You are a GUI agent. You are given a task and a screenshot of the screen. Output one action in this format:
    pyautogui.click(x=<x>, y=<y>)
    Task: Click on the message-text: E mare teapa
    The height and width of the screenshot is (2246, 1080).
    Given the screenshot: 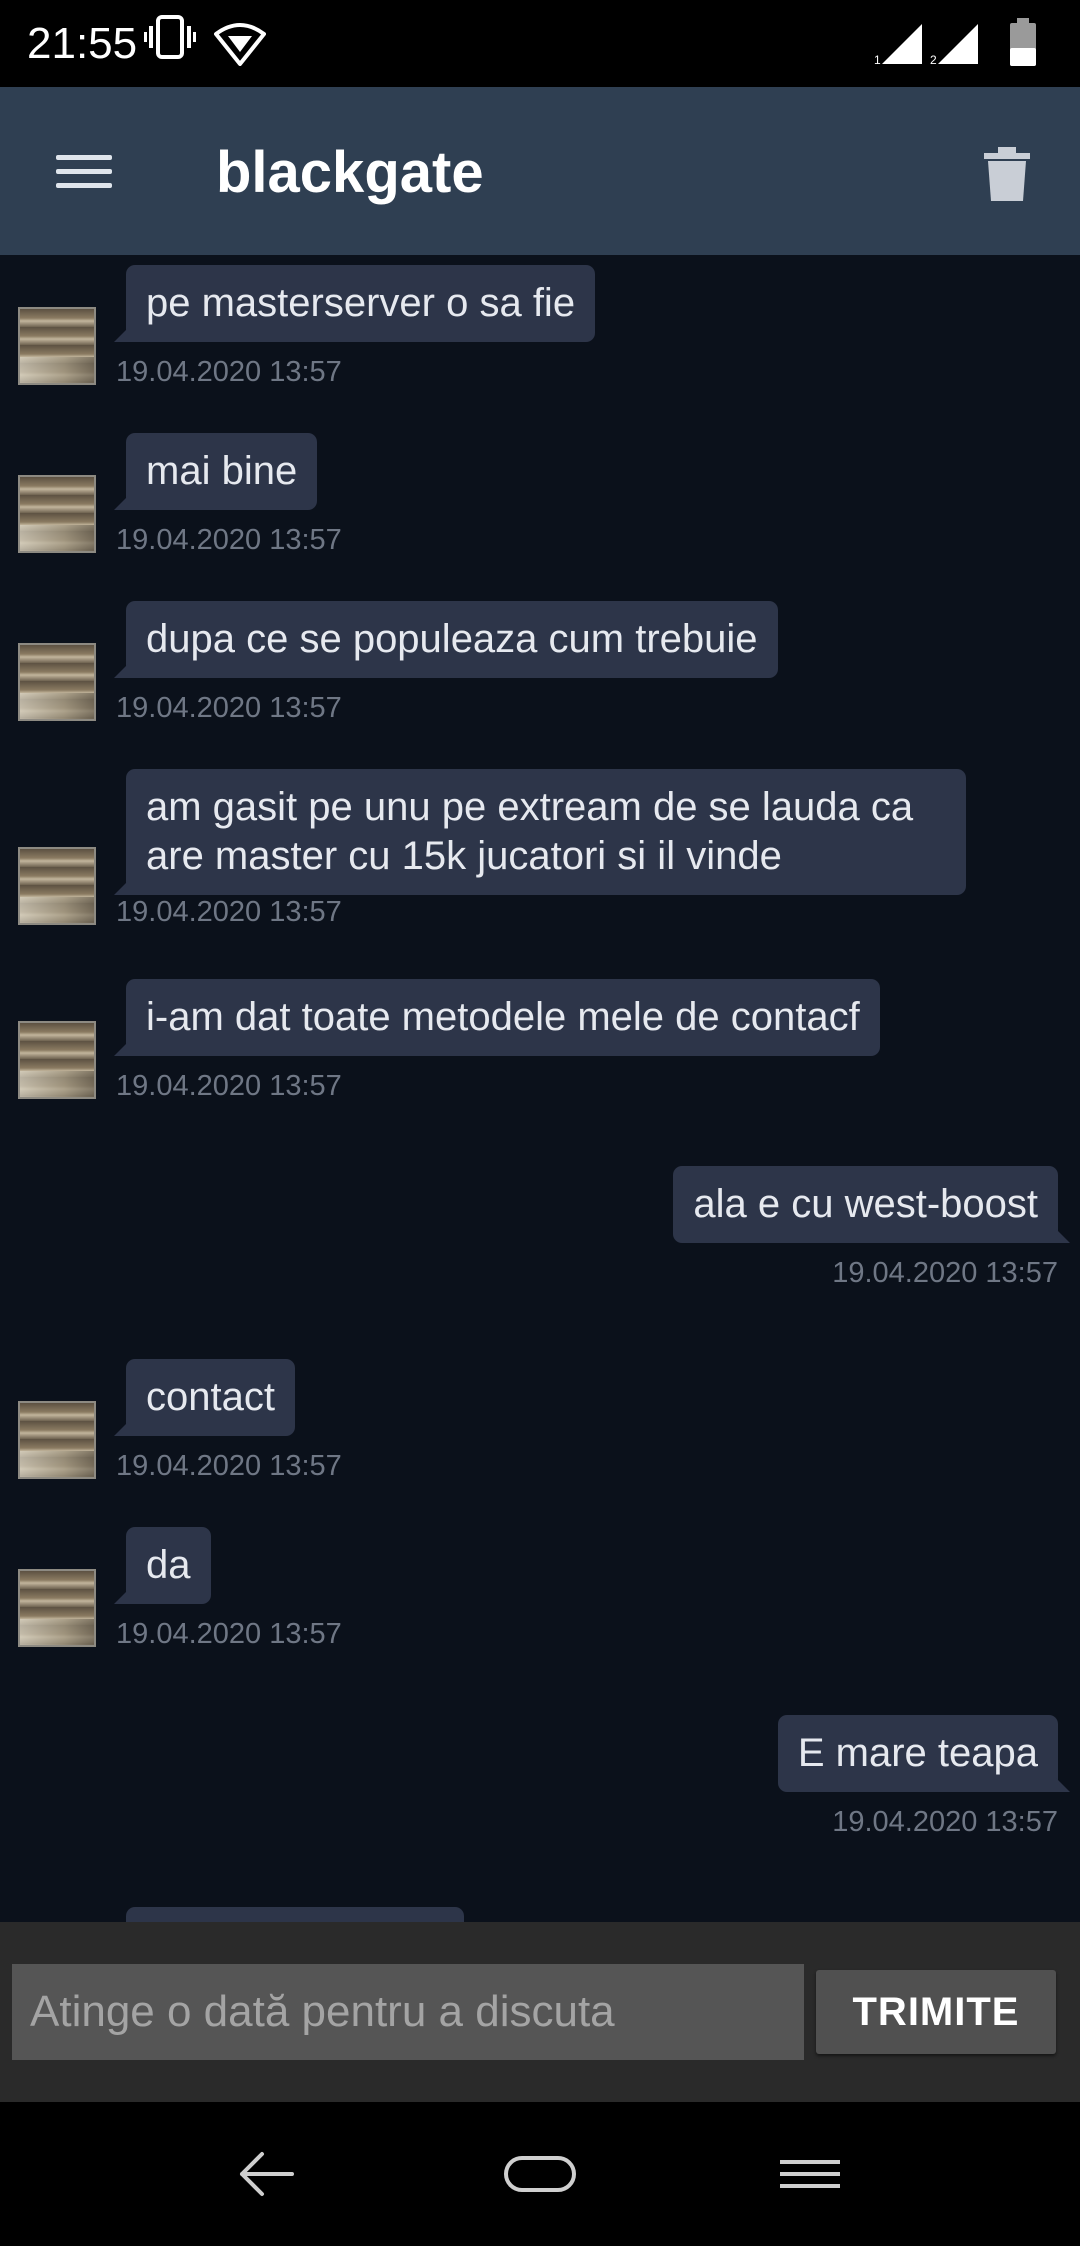 What is the action you would take?
    pyautogui.click(x=924, y=1753)
    